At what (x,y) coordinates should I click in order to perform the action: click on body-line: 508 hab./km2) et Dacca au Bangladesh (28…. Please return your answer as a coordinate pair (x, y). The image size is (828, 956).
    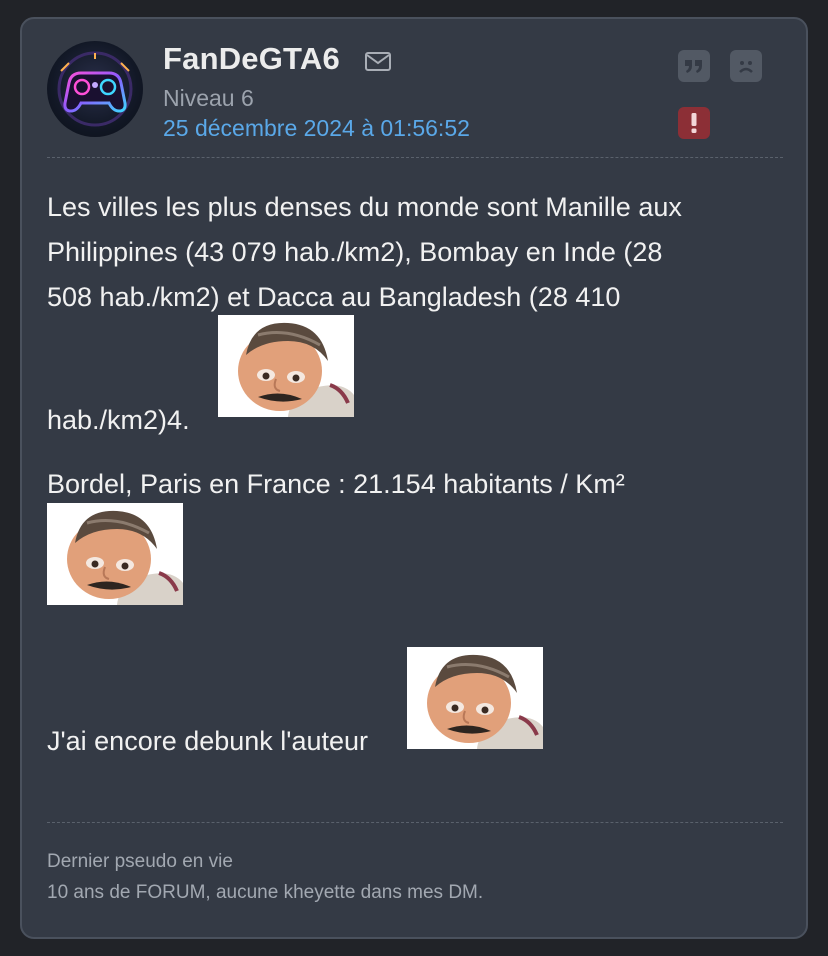
    Looking at the image, I should click on (334, 297).